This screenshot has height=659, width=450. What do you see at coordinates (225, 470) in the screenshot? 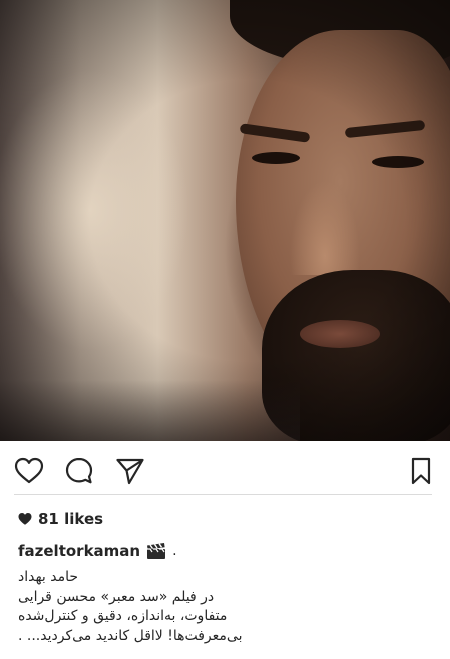
I see `action-bar` at bounding box center [225, 470].